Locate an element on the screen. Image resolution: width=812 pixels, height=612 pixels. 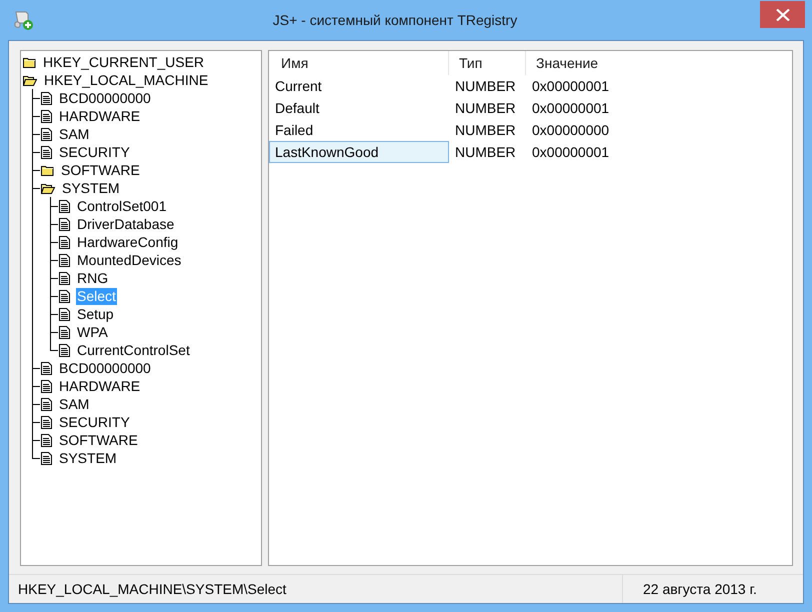
tree-item: HardwareConfig is located at coordinates (128, 242).